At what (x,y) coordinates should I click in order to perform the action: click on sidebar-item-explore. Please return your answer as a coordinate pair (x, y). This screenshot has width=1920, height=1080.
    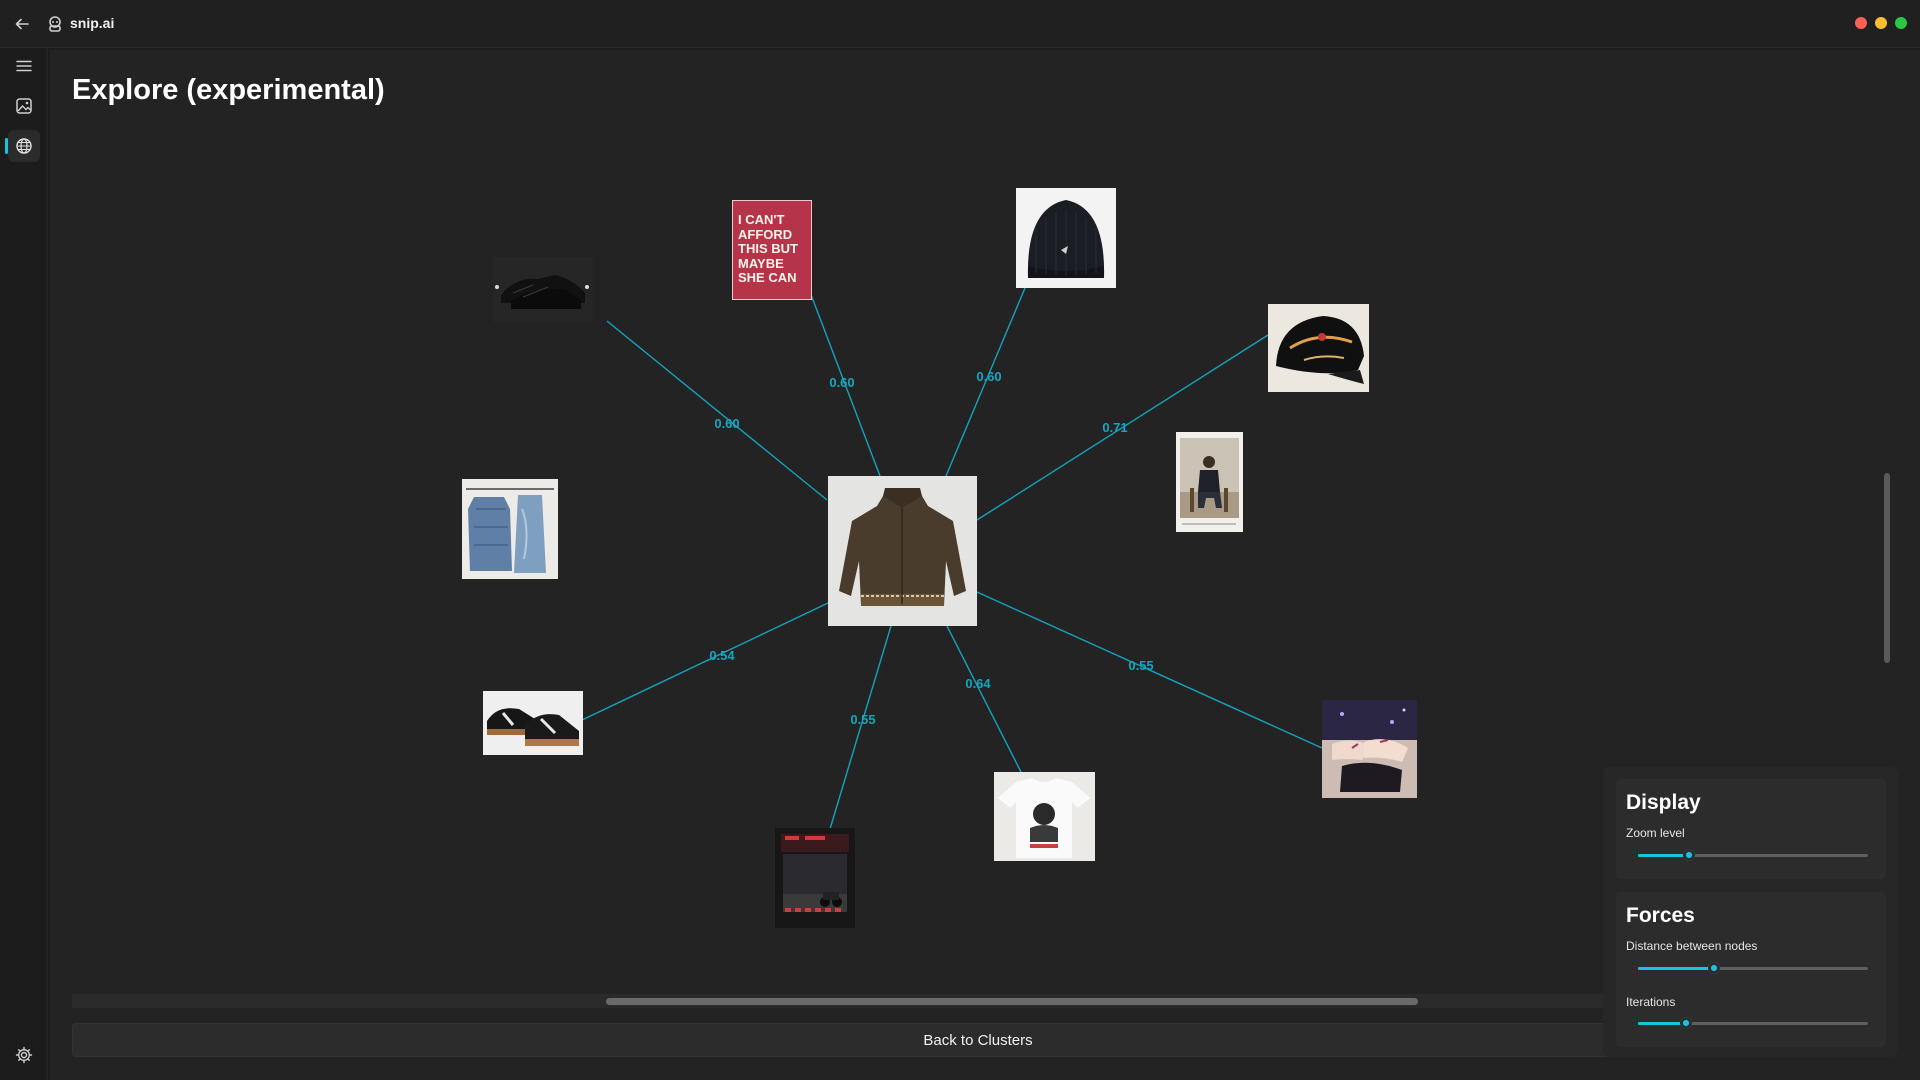
    Looking at the image, I should click on (22, 146).